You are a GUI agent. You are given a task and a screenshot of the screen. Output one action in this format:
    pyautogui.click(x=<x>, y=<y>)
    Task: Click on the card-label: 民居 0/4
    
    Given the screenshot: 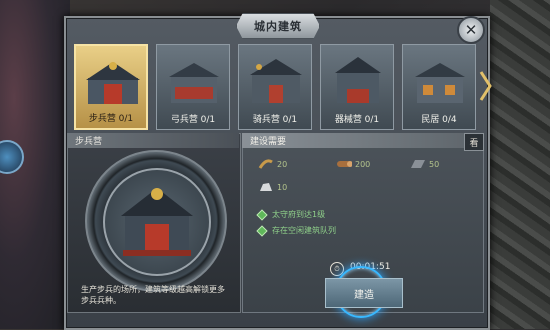 What is the action you would take?
    pyautogui.click(x=439, y=120)
    